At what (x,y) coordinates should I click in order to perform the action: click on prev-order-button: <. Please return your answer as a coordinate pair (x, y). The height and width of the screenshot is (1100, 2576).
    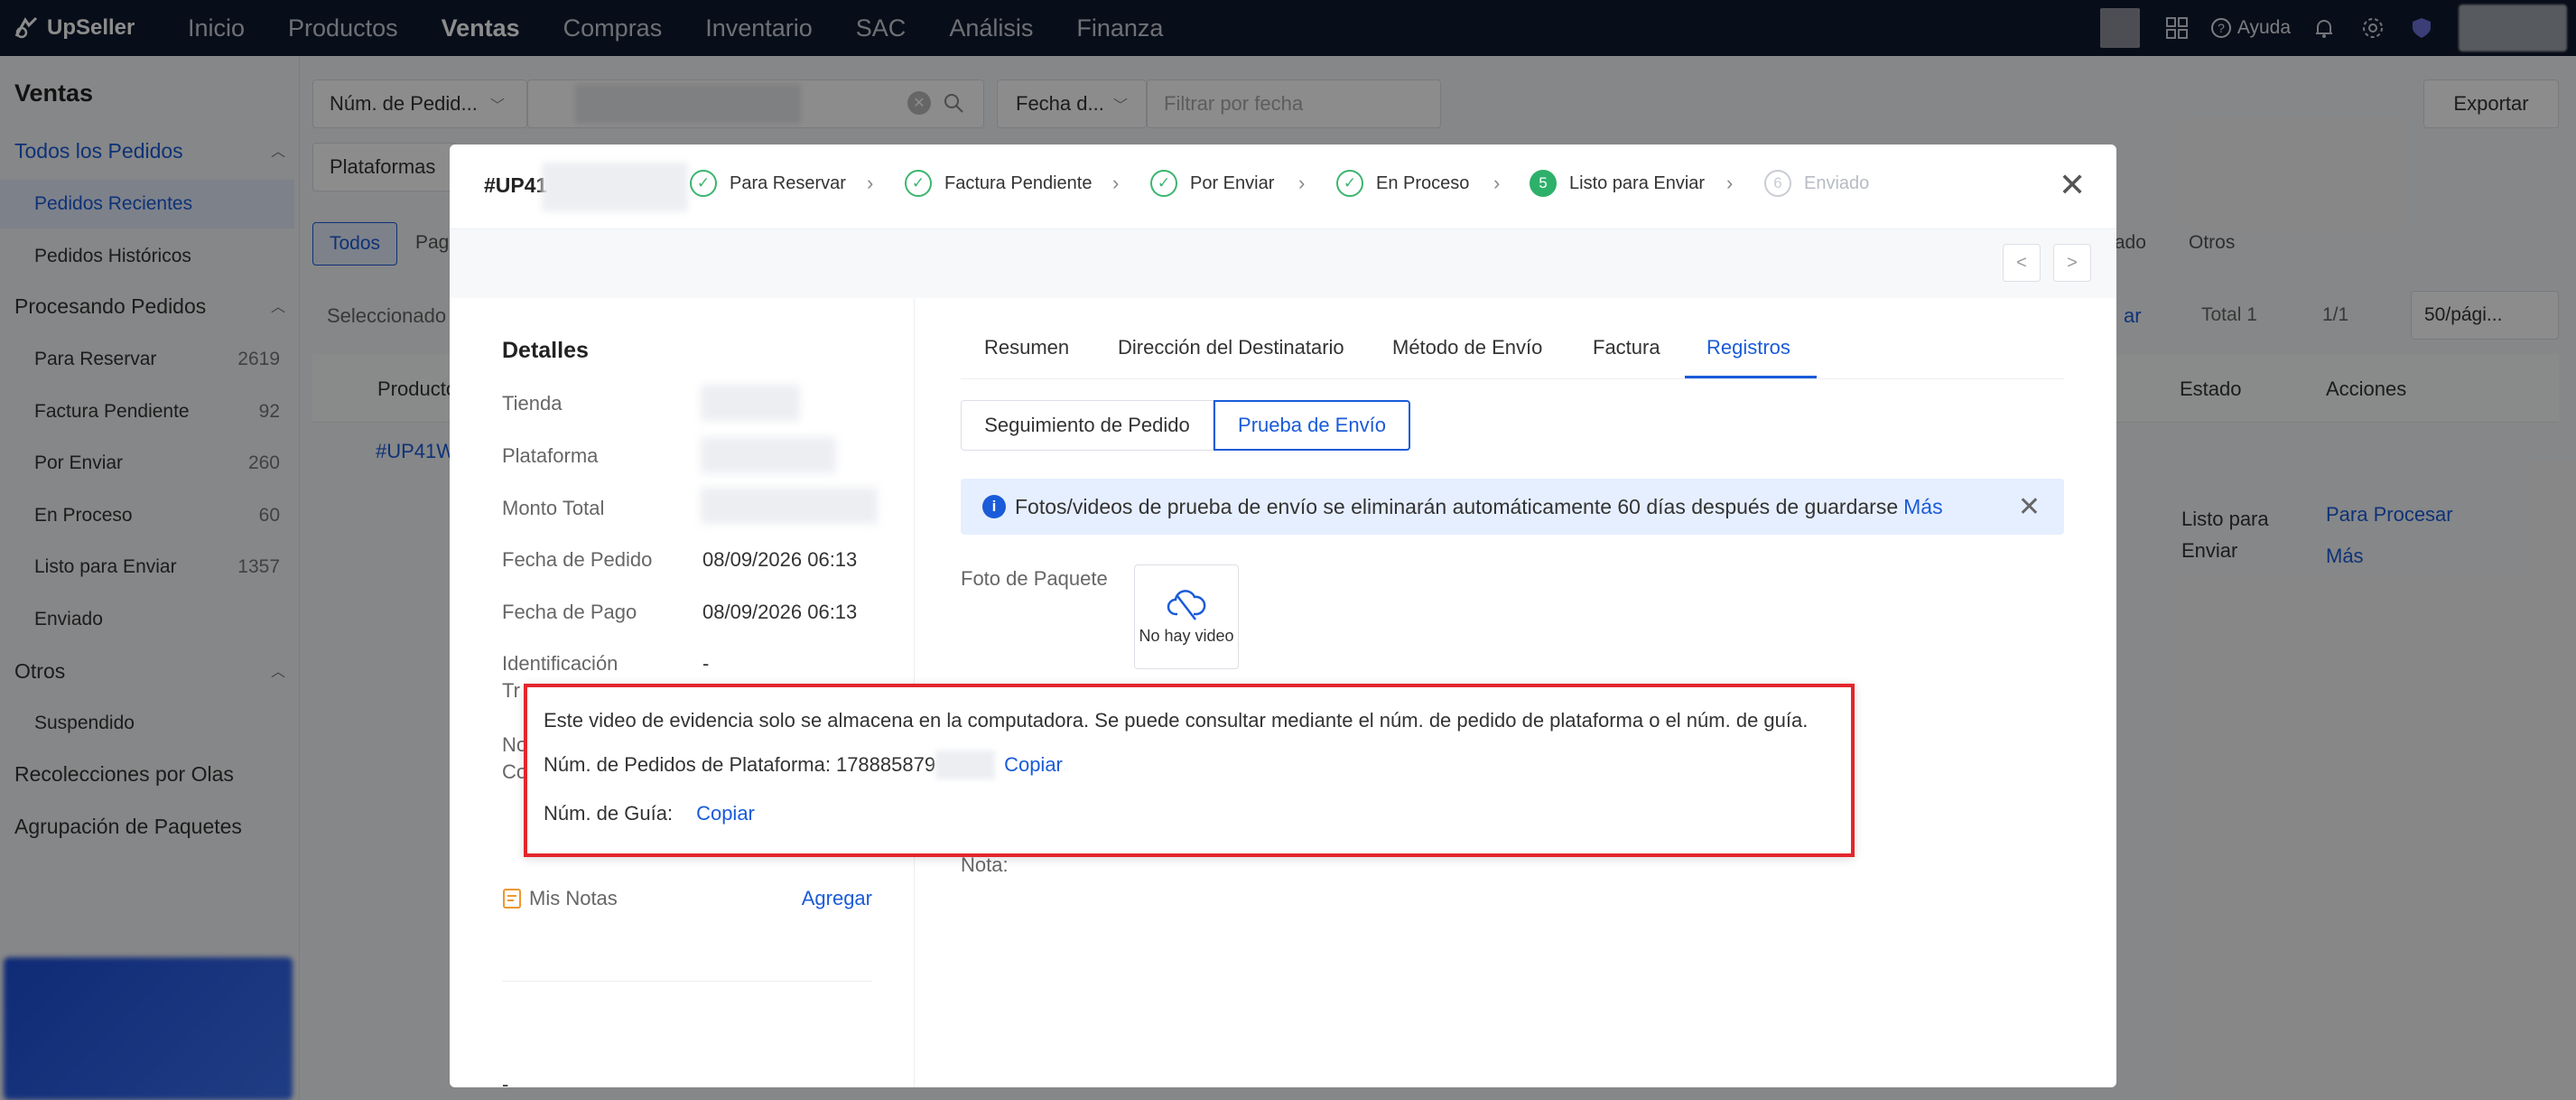
    Looking at the image, I should click on (2022, 263).